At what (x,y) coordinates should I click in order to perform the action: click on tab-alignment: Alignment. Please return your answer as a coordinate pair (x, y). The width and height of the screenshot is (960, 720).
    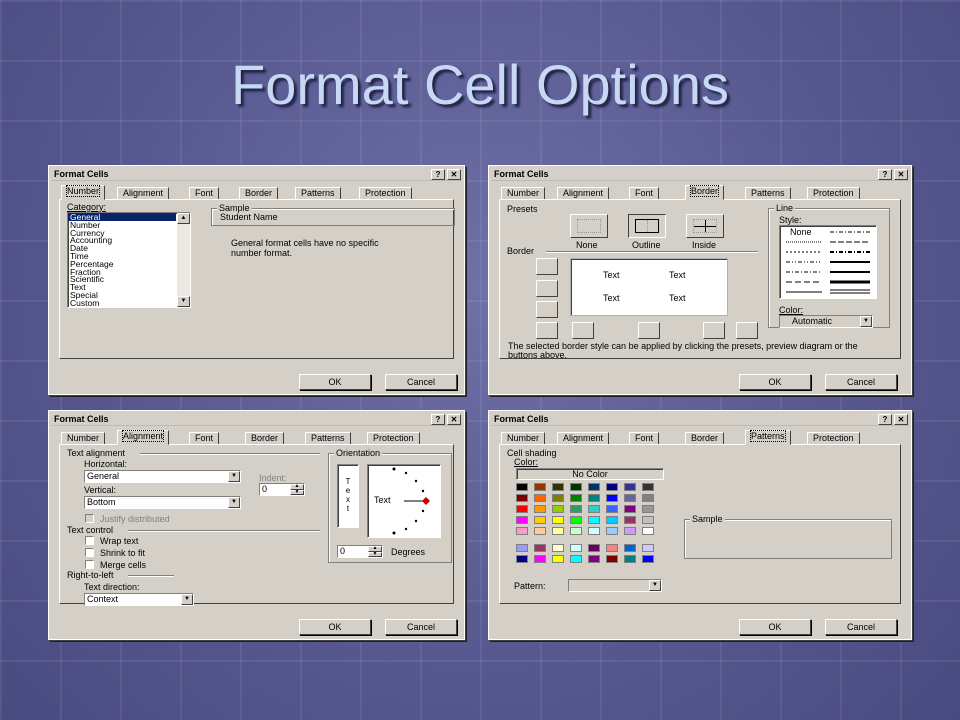
    Looking at the image, I should click on (143, 437).